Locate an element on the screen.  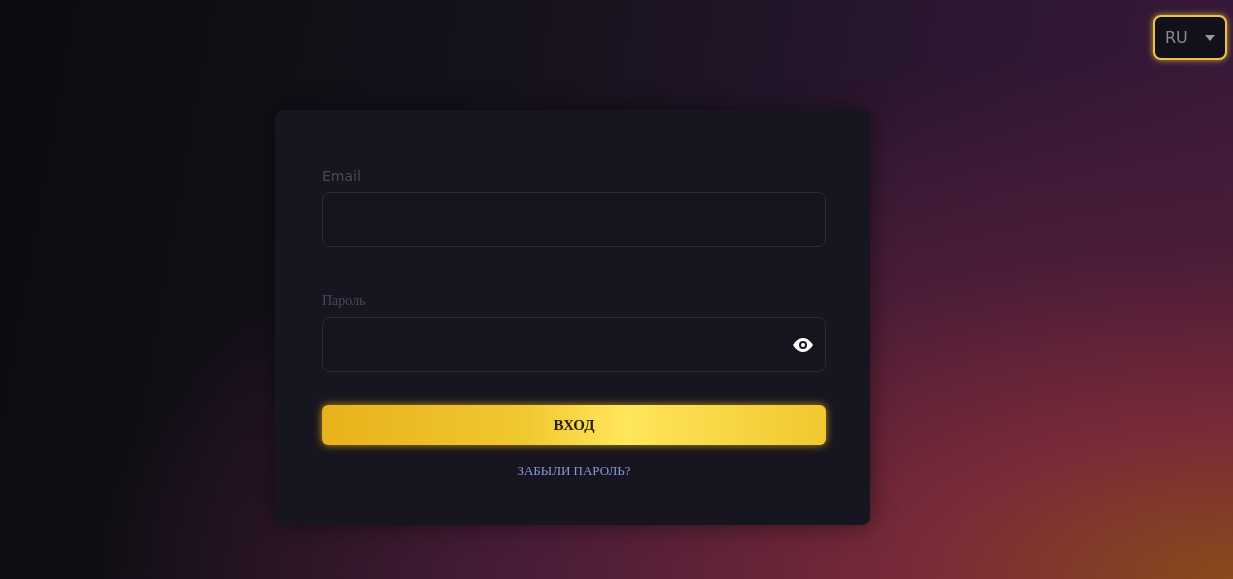
field-label: Email is located at coordinates (341, 176).